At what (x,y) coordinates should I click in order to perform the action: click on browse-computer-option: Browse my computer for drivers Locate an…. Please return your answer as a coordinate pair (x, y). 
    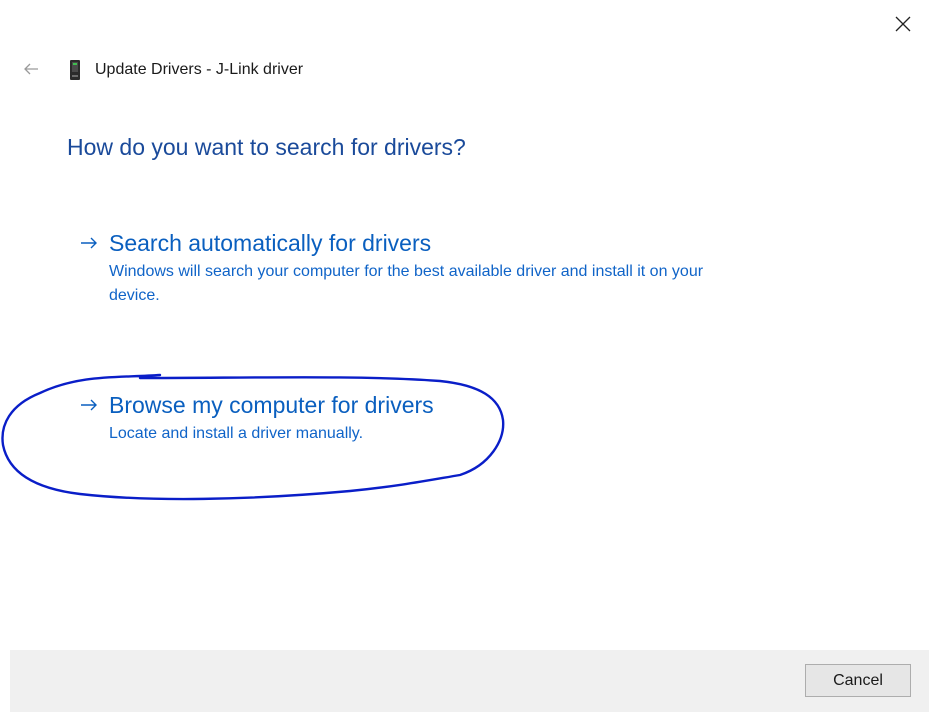
    Looking at the image, I should click on (416, 420).